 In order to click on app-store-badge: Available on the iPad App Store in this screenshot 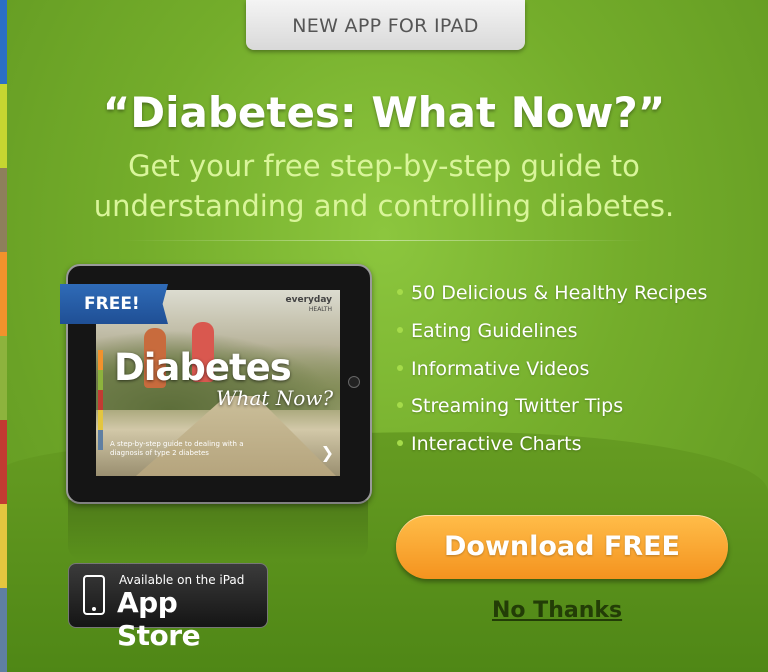, I will do `click(168, 607)`.